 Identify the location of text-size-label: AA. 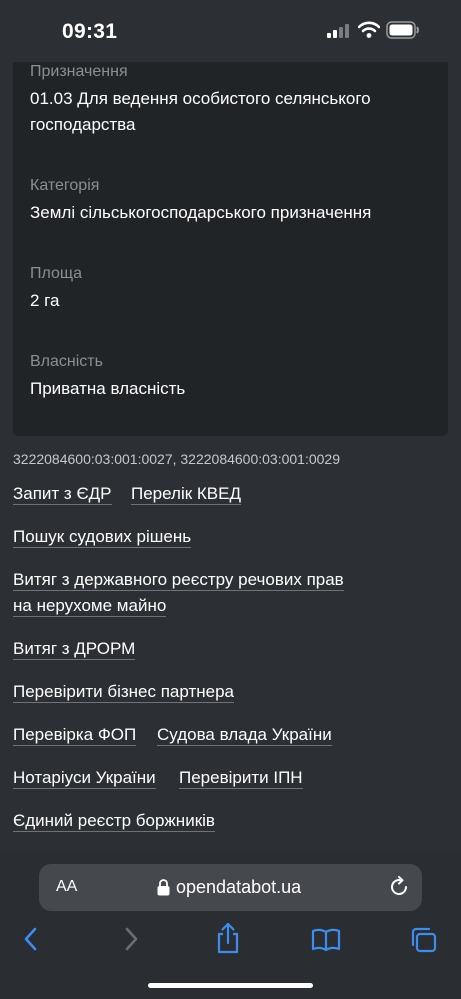
(67, 886).